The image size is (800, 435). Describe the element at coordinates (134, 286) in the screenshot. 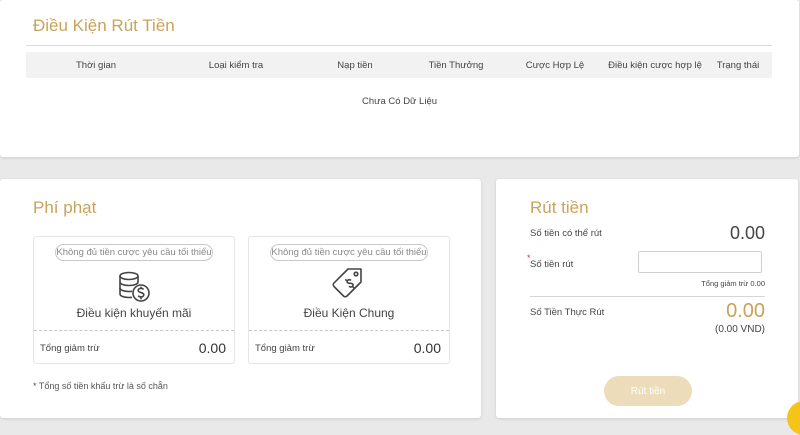

I see `coin-stack-dollar-icon` at that location.